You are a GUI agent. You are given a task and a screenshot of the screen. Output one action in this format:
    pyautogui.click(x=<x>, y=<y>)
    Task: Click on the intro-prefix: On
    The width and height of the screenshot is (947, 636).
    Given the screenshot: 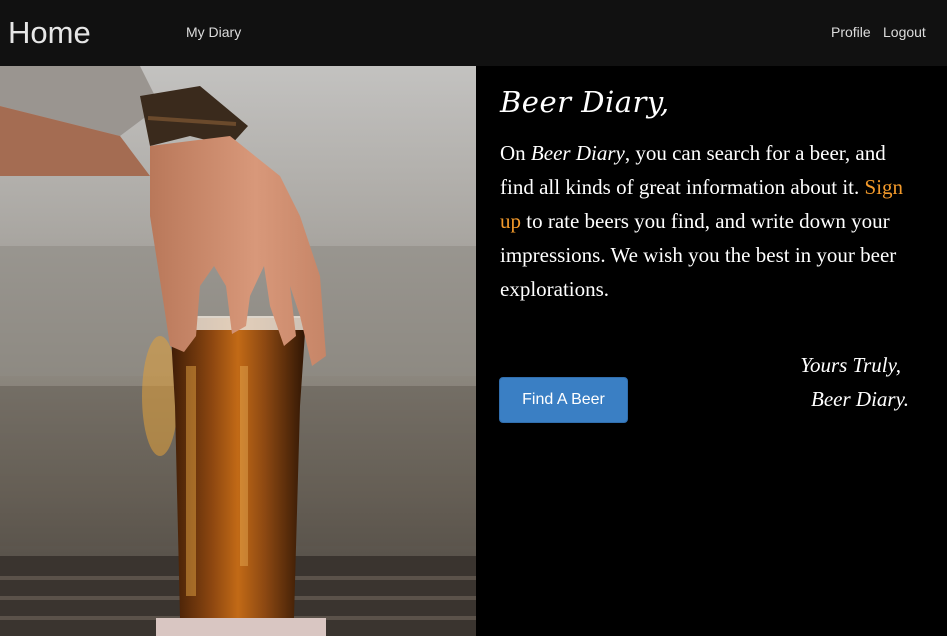 What is the action you would take?
    pyautogui.click(x=515, y=153)
    